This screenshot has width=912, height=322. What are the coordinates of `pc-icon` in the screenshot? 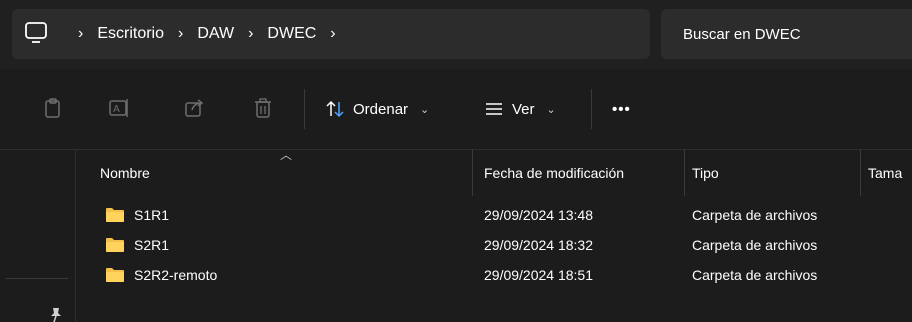 It's located at (37, 34).